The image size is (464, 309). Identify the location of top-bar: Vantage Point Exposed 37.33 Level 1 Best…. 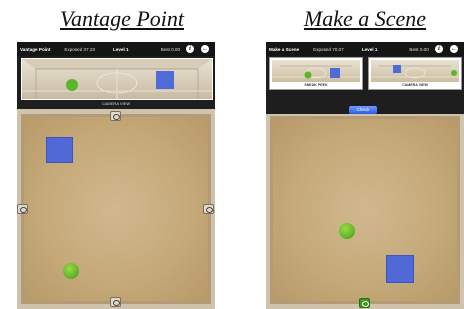
(116, 49).